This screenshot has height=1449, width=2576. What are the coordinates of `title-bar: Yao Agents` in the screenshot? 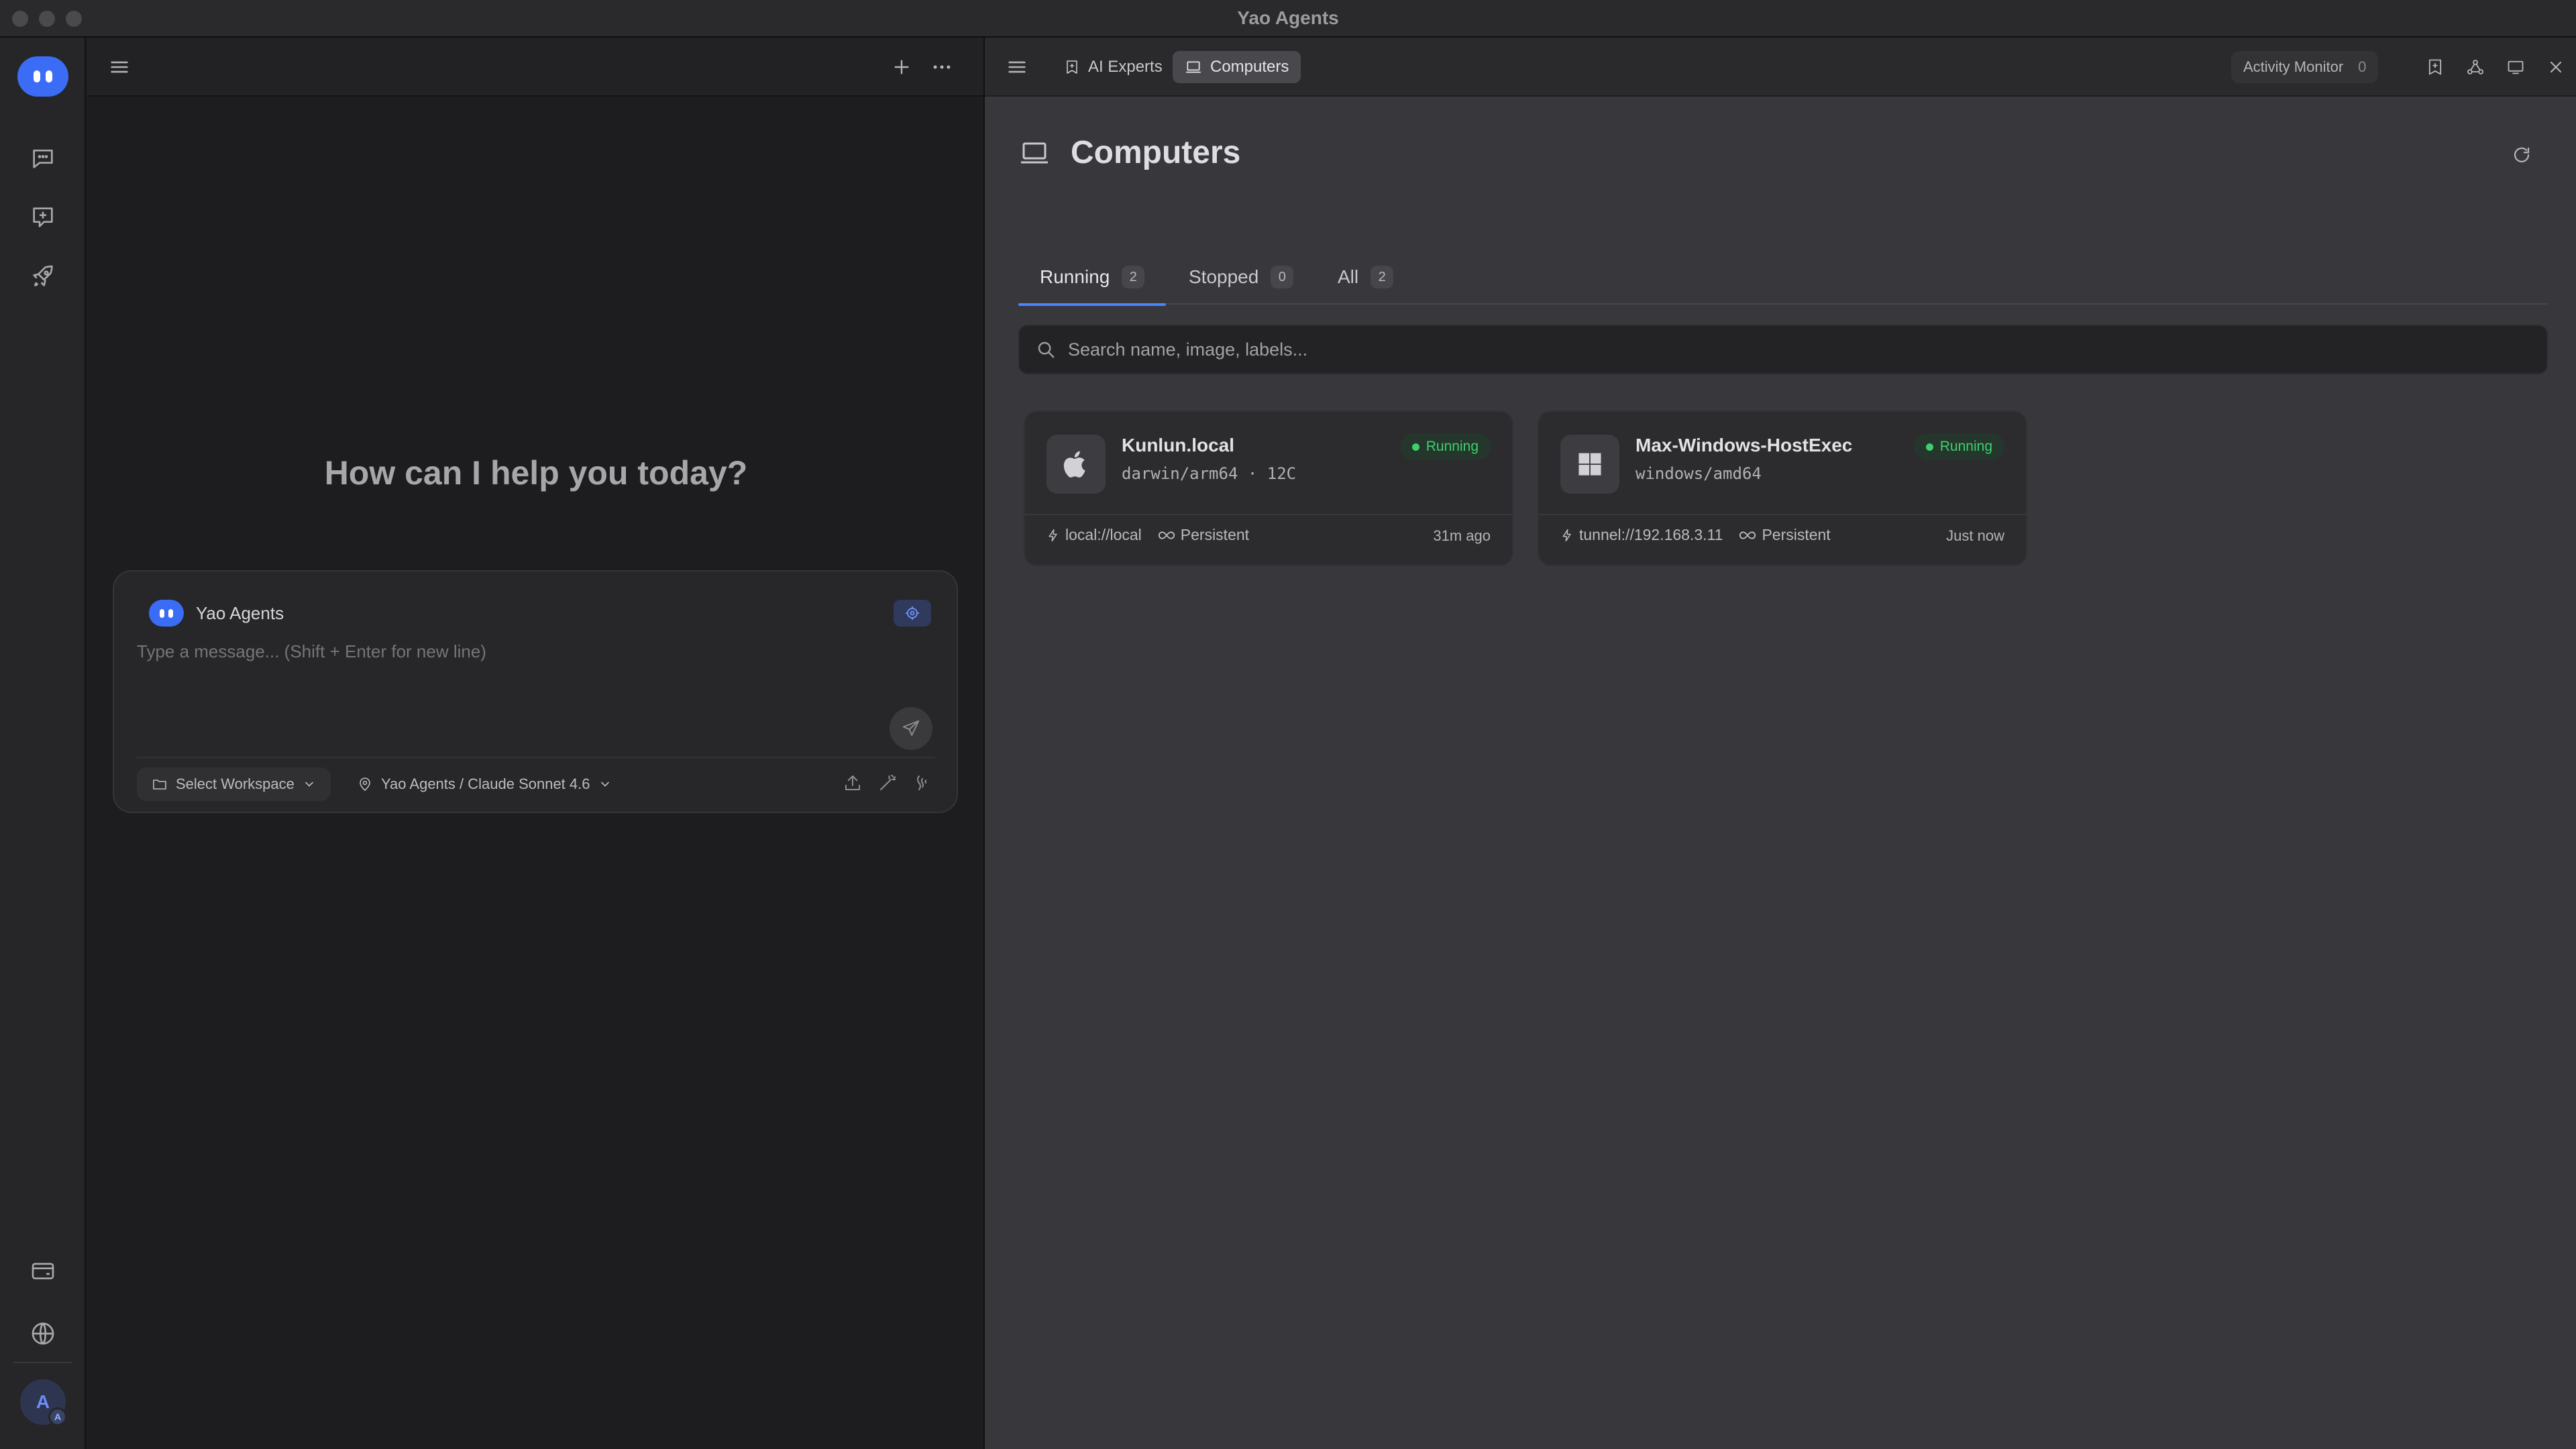 It's located at (1288, 19).